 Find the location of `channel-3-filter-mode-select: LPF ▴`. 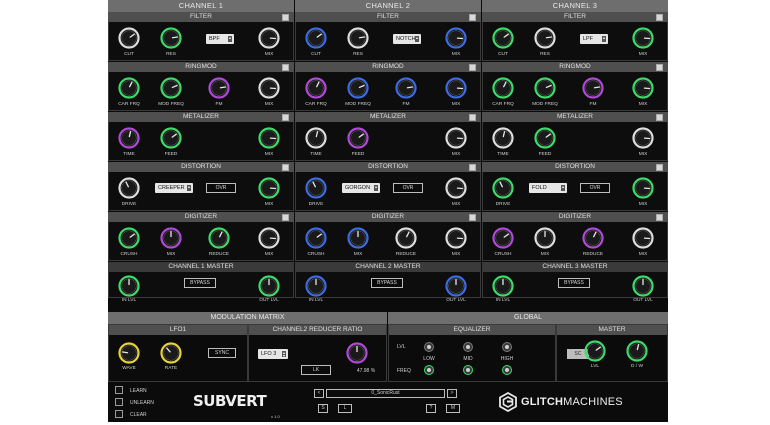

channel-3-filter-mode-select: LPF ▴ is located at coordinates (594, 39).